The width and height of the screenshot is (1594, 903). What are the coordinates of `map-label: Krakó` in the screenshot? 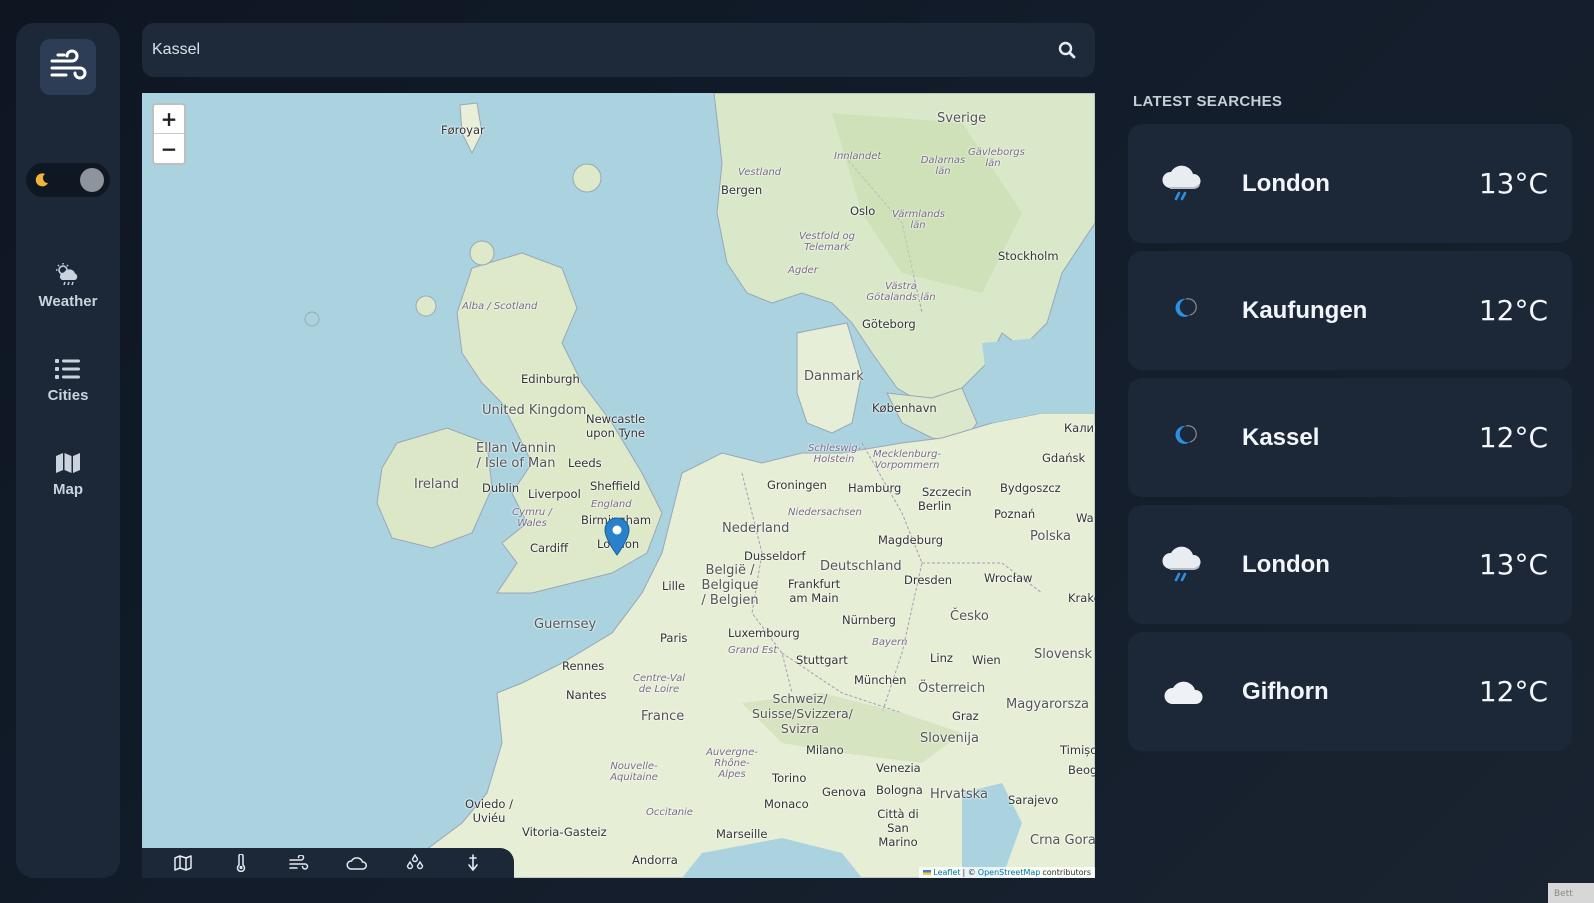 It's located at (1081, 598).